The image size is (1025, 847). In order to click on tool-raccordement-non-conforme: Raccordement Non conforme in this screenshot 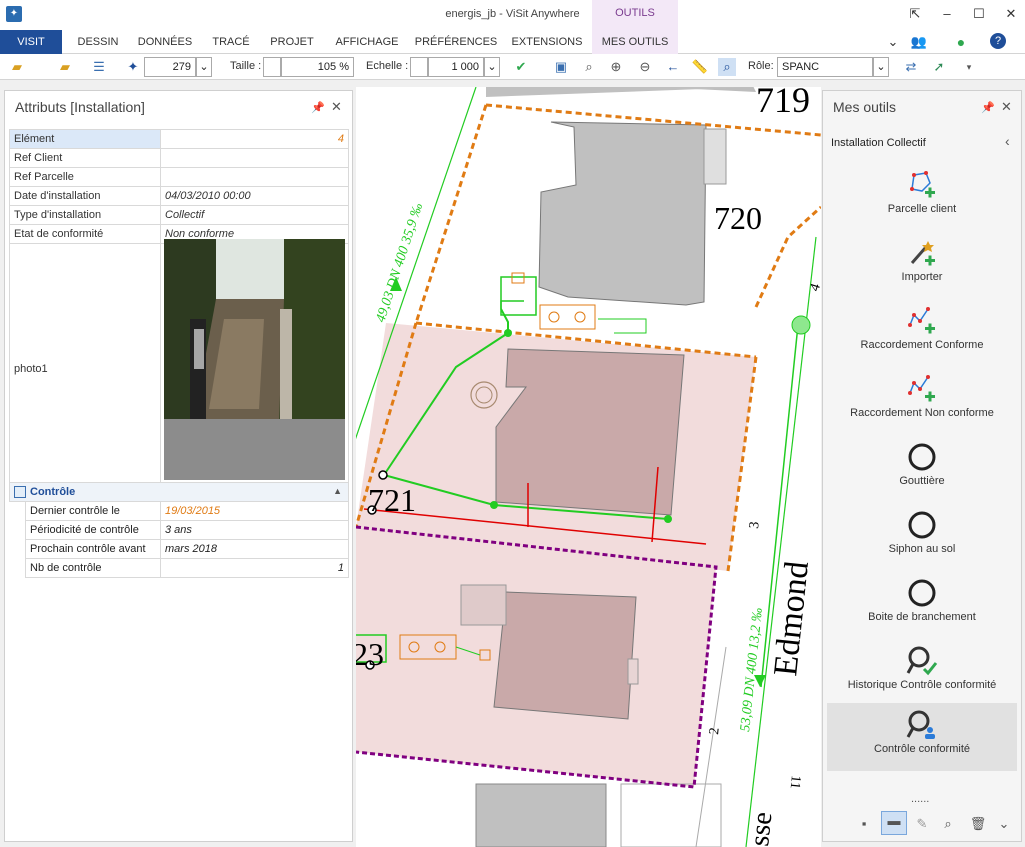, I will do `click(922, 399)`.